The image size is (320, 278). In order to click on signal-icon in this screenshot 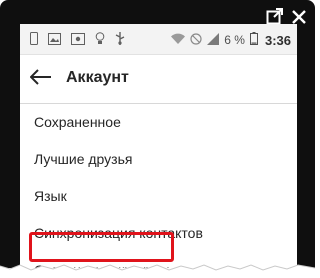, I will do `click(213, 40)`.